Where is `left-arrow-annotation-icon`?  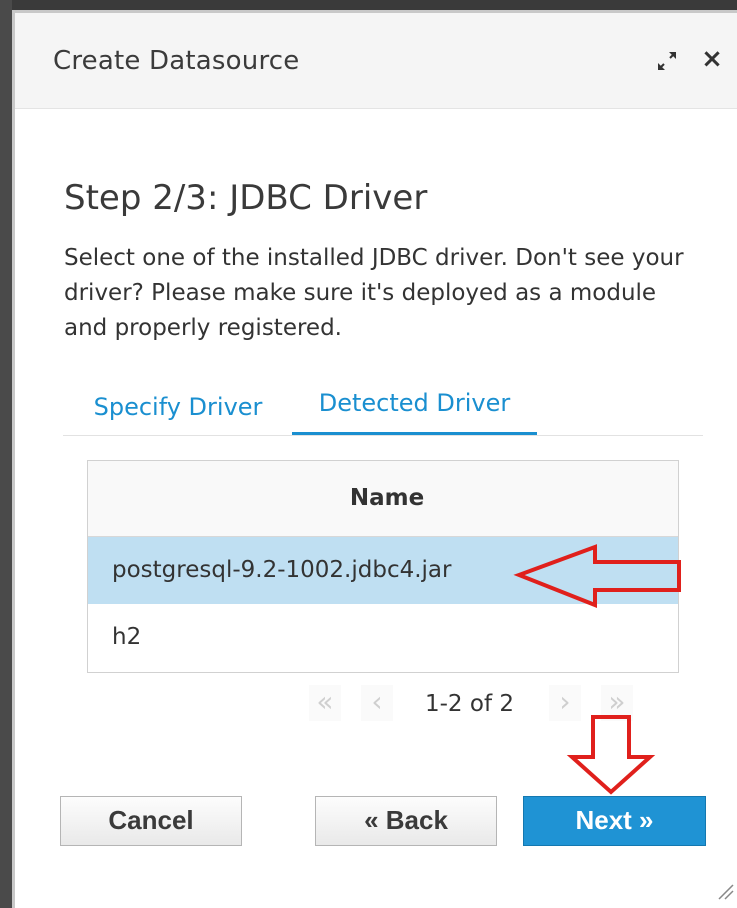 left-arrow-annotation-icon is located at coordinates (597, 576).